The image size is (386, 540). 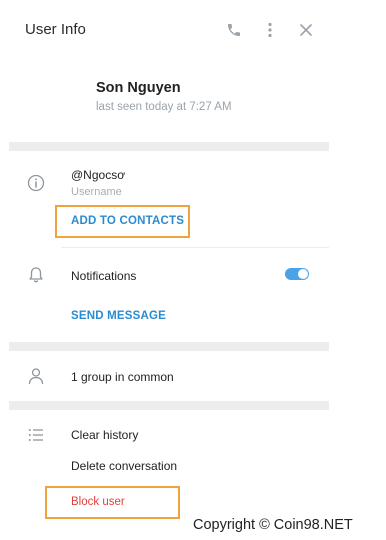 I want to click on list-icon, so click(x=36, y=435).